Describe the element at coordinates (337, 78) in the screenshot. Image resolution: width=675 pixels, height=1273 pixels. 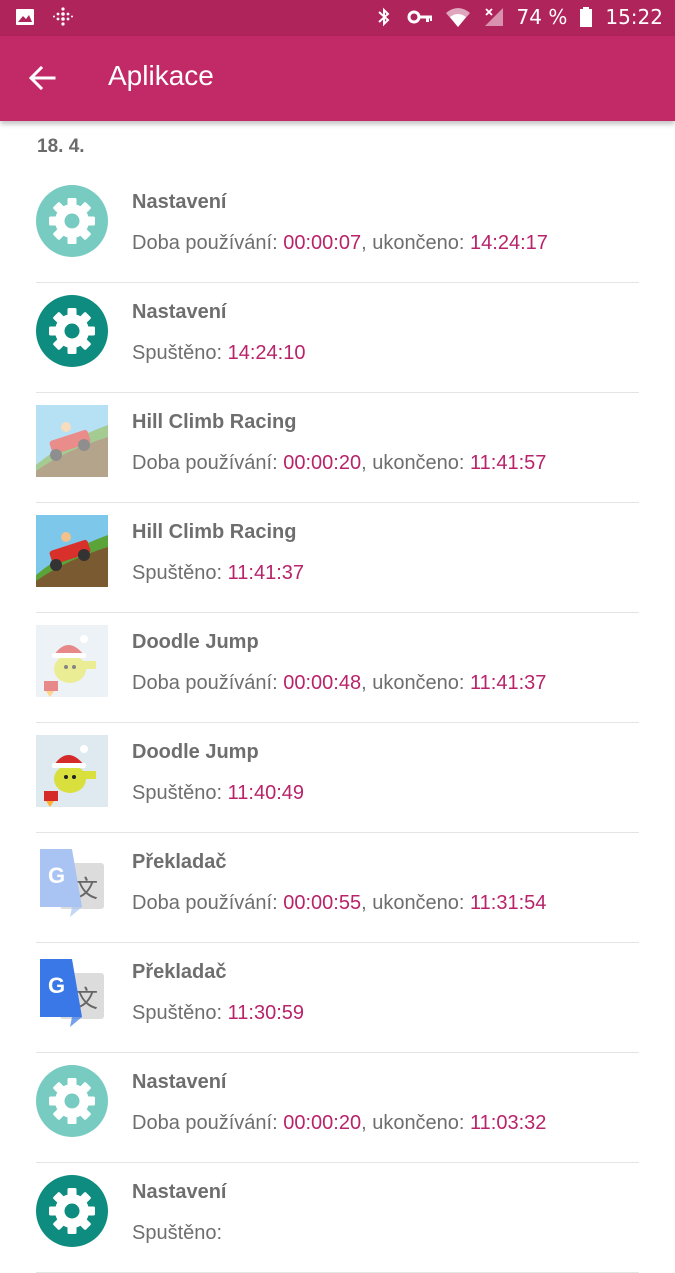
I see `app-bar: Aplikace` at that location.